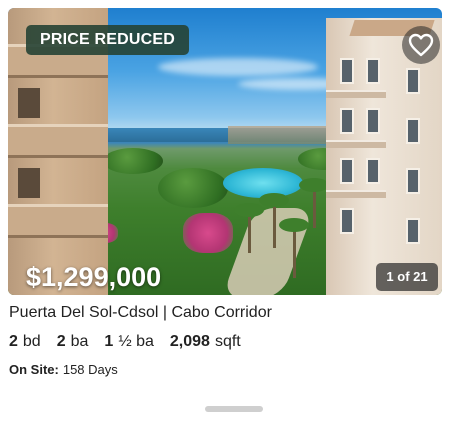  I want to click on pool, so click(263, 183).